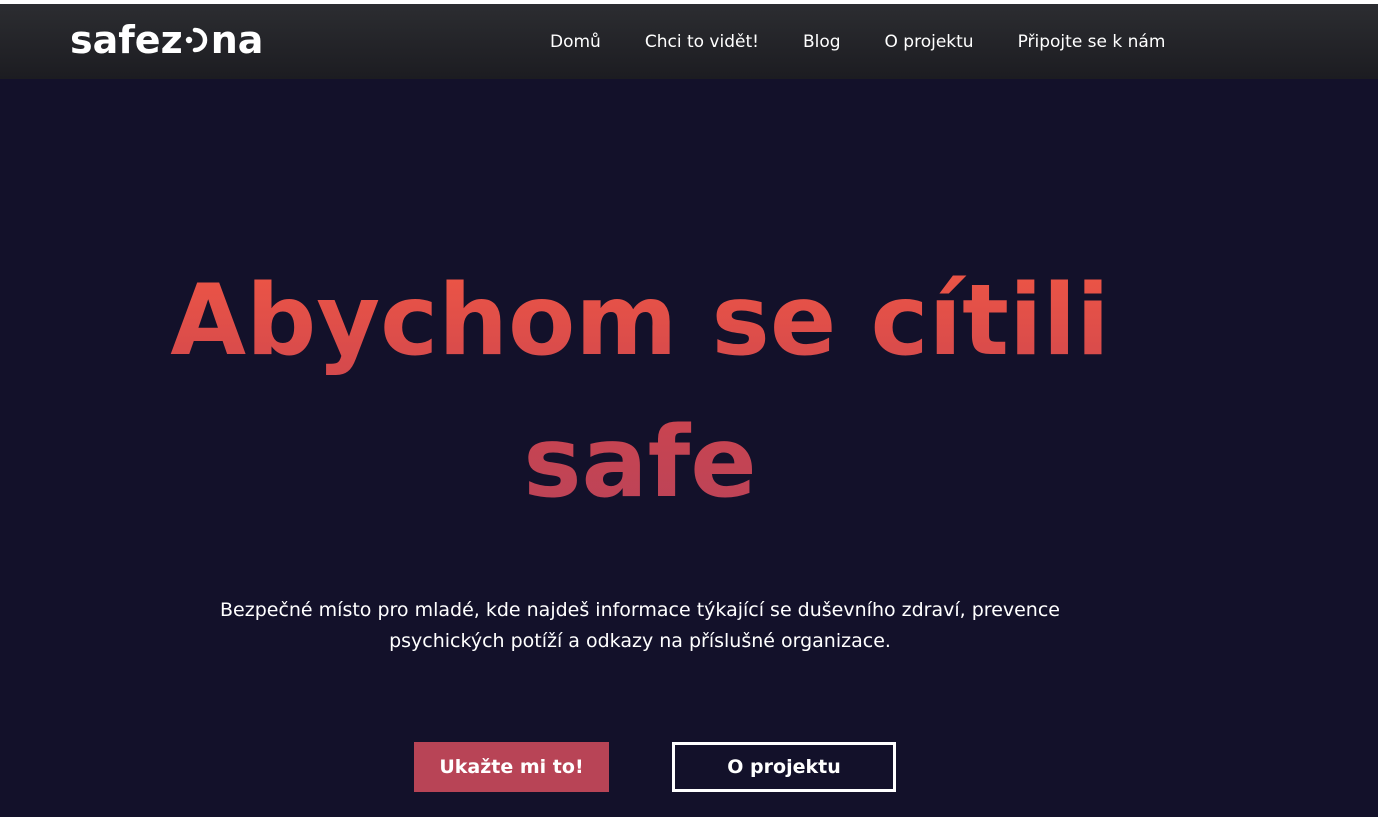 The width and height of the screenshot is (1378, 817). I want to click on hero-title-line-2: safe, so click(640, 463).